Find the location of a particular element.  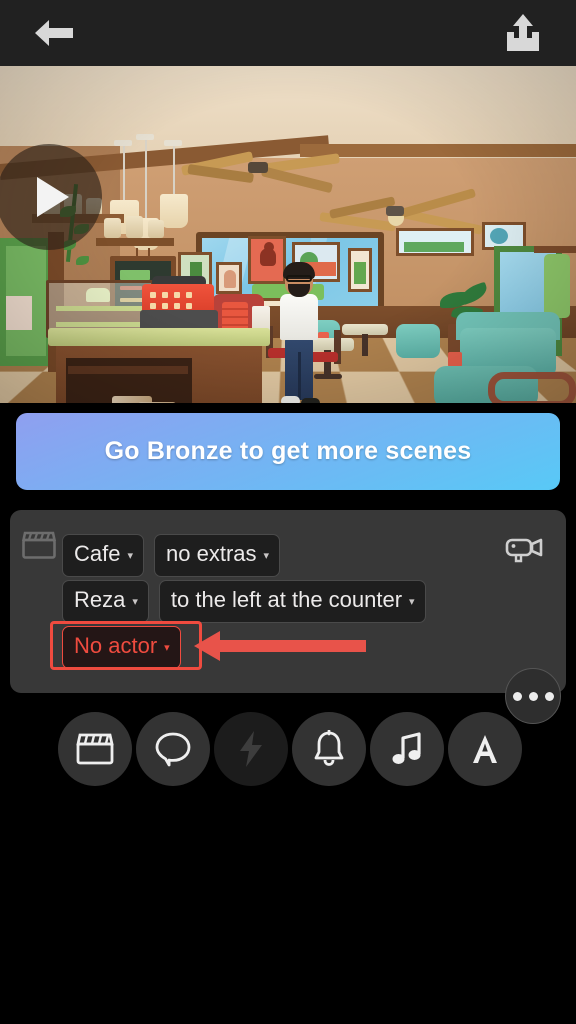

toolbar-effects-button is located at coordinates (251, 749).